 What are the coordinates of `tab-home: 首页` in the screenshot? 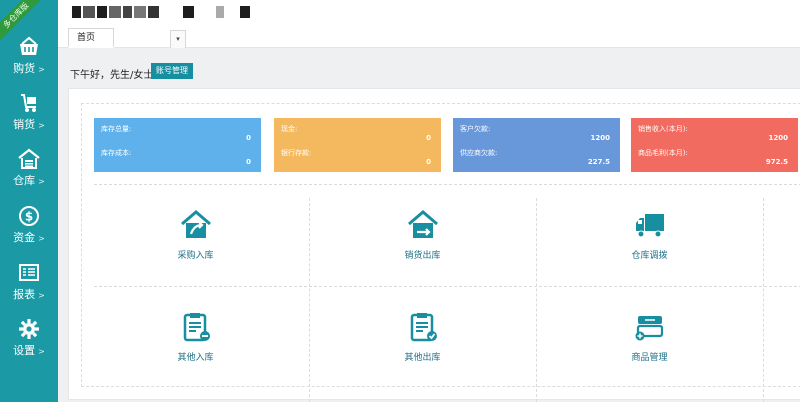 It's located at (91, 38).